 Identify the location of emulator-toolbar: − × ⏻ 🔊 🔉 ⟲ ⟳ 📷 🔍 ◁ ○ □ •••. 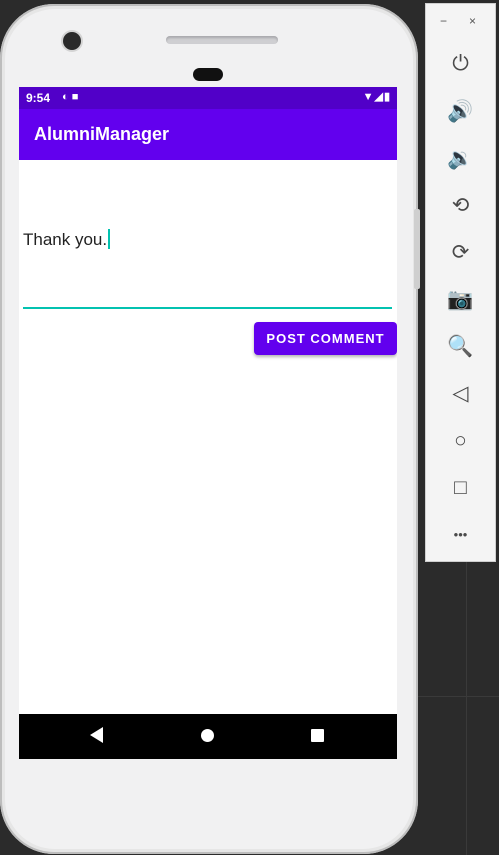
(460, 282).